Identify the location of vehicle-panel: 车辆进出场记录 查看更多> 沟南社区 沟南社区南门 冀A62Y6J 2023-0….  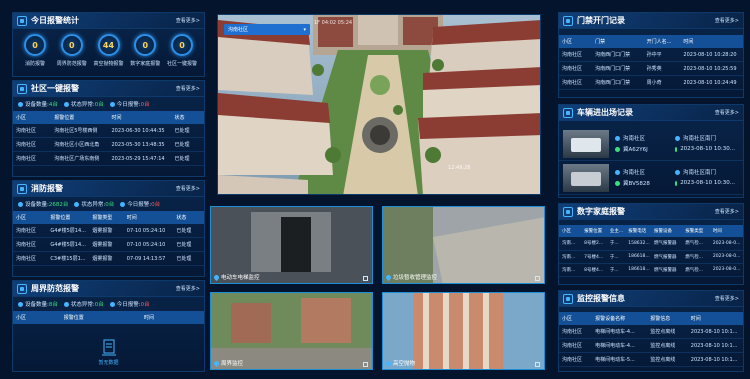
(651, 151).